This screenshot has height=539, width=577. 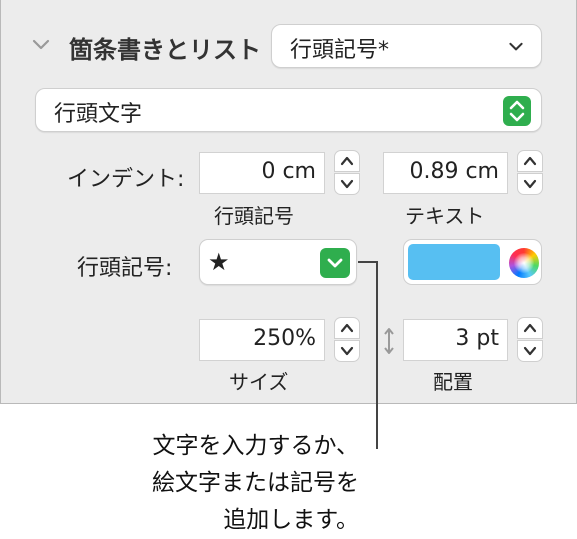 I want to click on bullet-color-well, so click(x=472, y=262).